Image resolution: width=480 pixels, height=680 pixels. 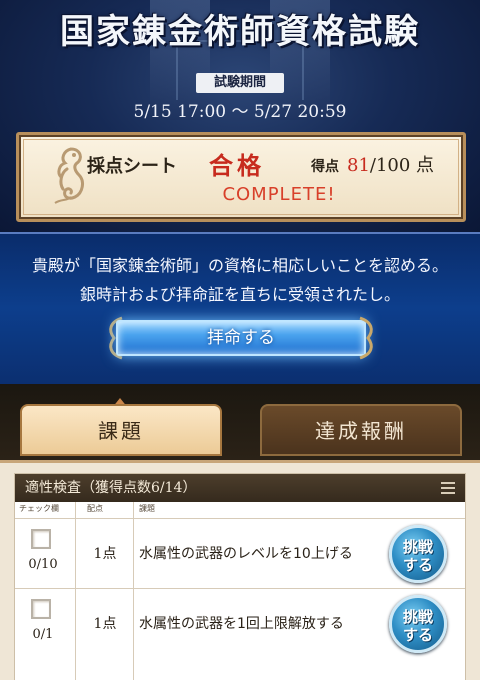 What do you see at coordinates (366, 338) in the screenshot?
I see `button-ornament-icon` at bounding box center [366, 338].